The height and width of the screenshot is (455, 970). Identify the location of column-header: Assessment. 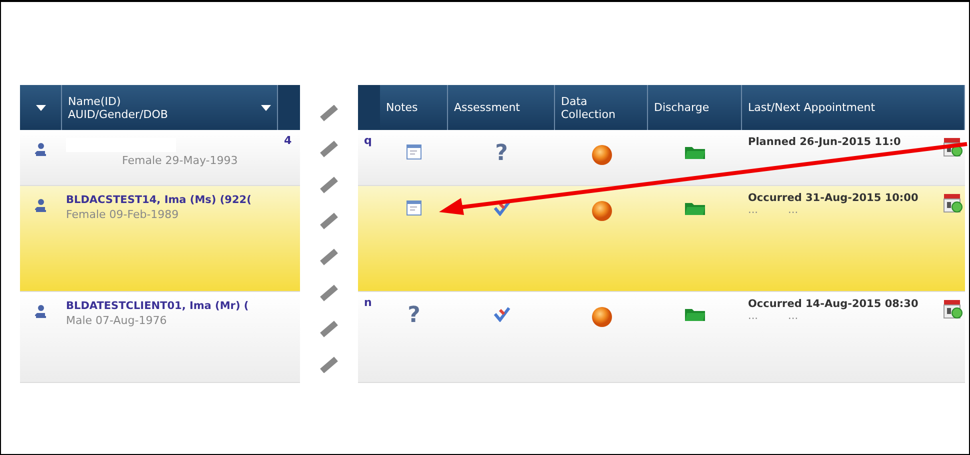
(487, 107).